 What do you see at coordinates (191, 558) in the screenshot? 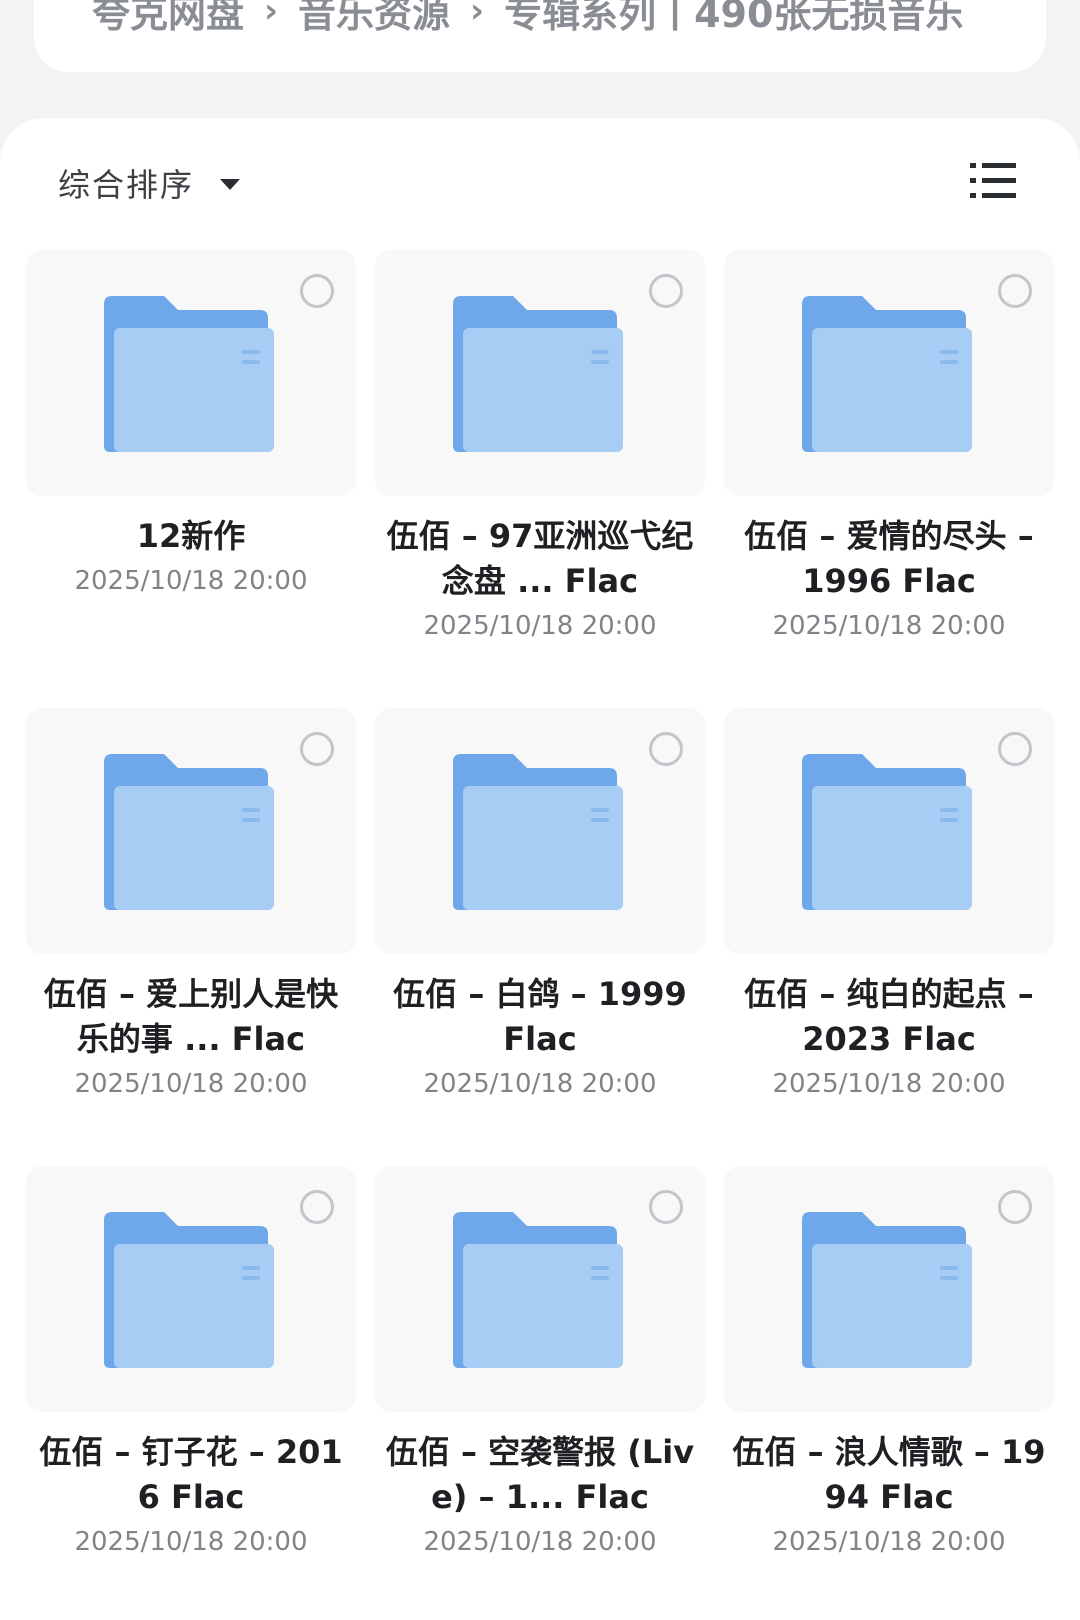
I see `folder-info: 12新作 2025/10/18 20:00` at bounding box center [191, 558].